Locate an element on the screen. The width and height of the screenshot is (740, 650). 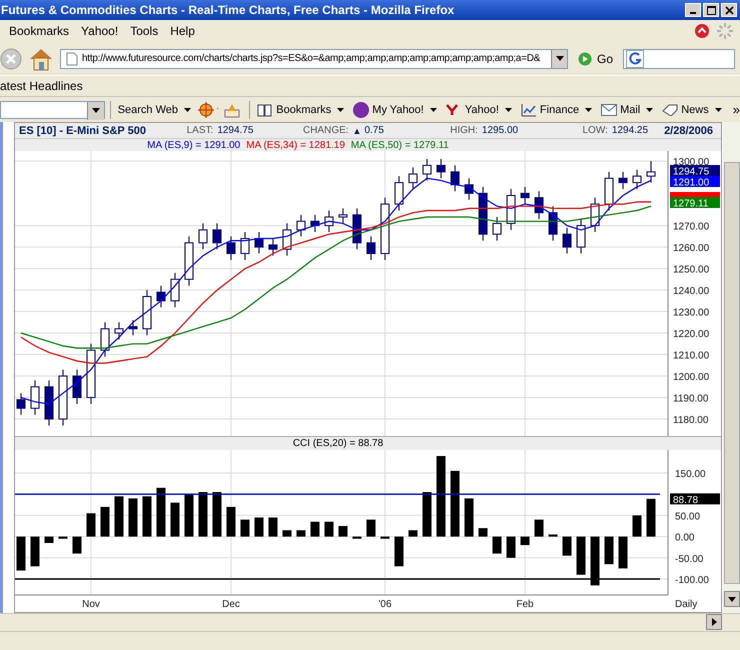
low-label: LOW: is located at coordinates (595, 130).